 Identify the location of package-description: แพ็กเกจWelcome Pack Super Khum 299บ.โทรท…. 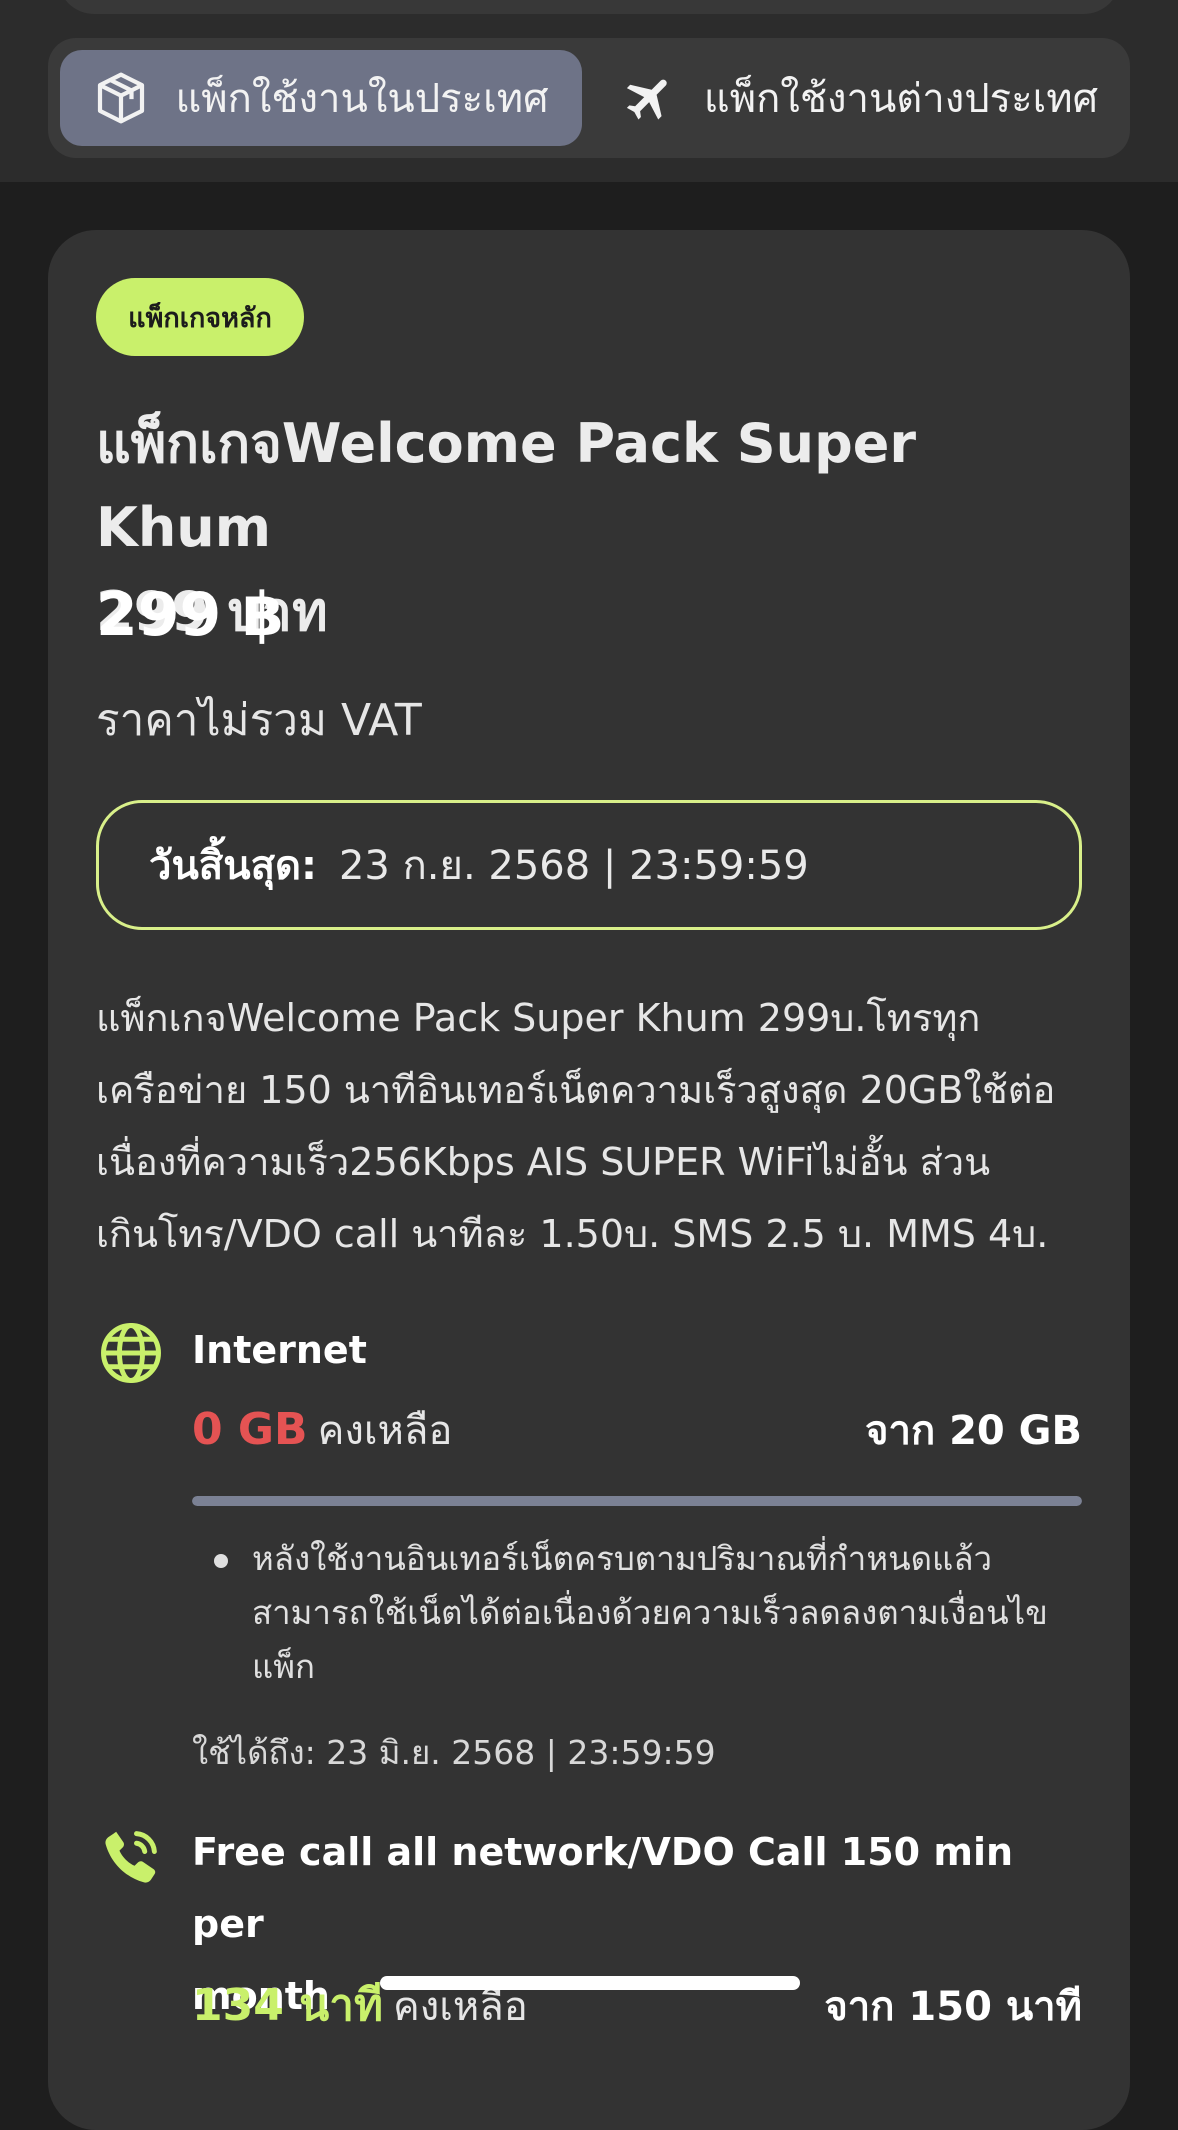
(596, 1126).